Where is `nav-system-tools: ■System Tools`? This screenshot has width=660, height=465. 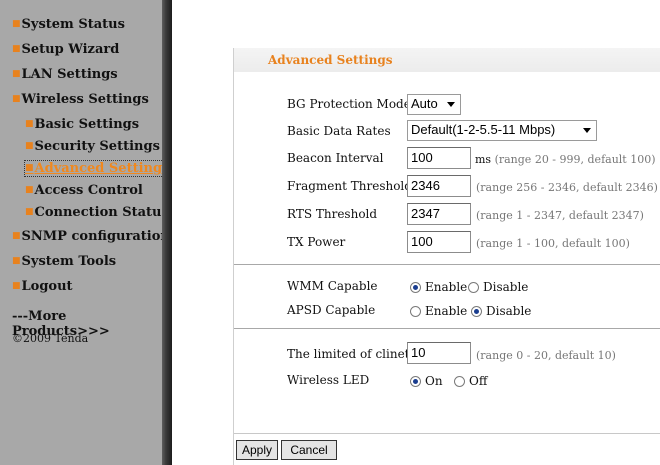
nav-system-tools: ■System Tools is located at coordinates (64, 261).